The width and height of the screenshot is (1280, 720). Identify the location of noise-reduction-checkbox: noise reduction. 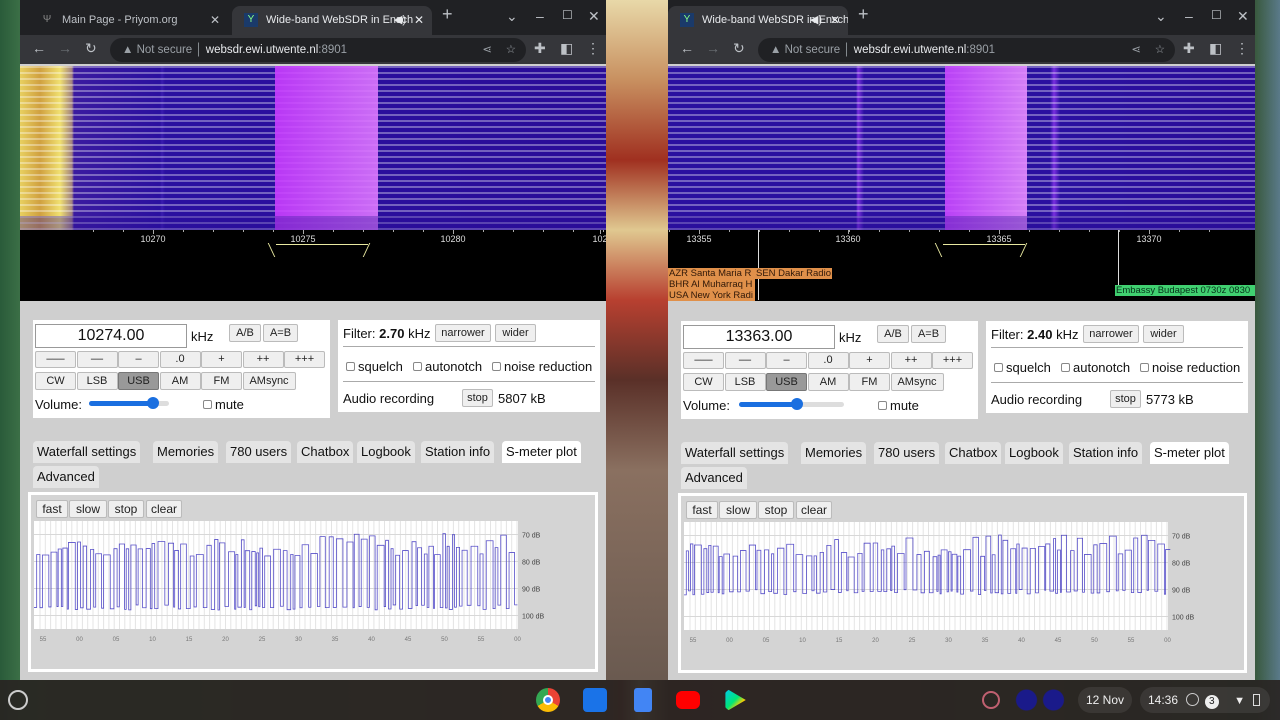
(542, 366).